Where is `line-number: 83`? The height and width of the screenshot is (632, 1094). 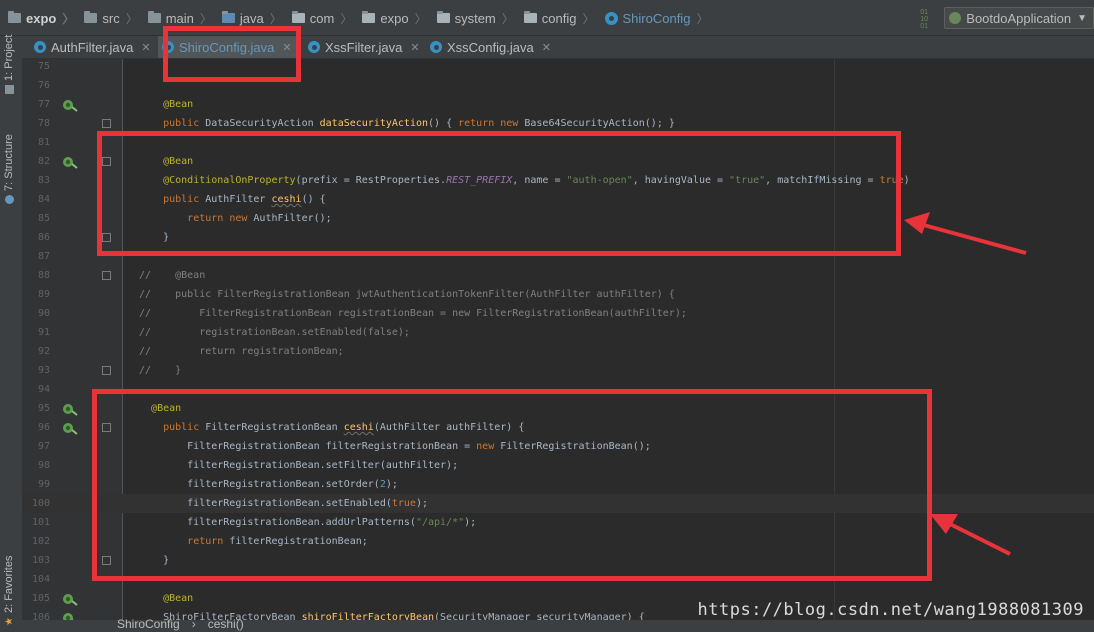 line-number: 83 is located at coordinates (43, 180).